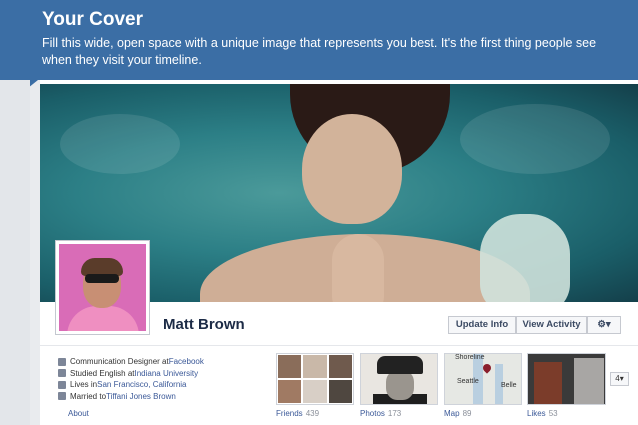 The height and width of the screenshot is (425, 638). Describe the element at coordinates (483, 379) in the screenshot. I see `map-thumbnail: Shoreline Seattle Belle` at that location.